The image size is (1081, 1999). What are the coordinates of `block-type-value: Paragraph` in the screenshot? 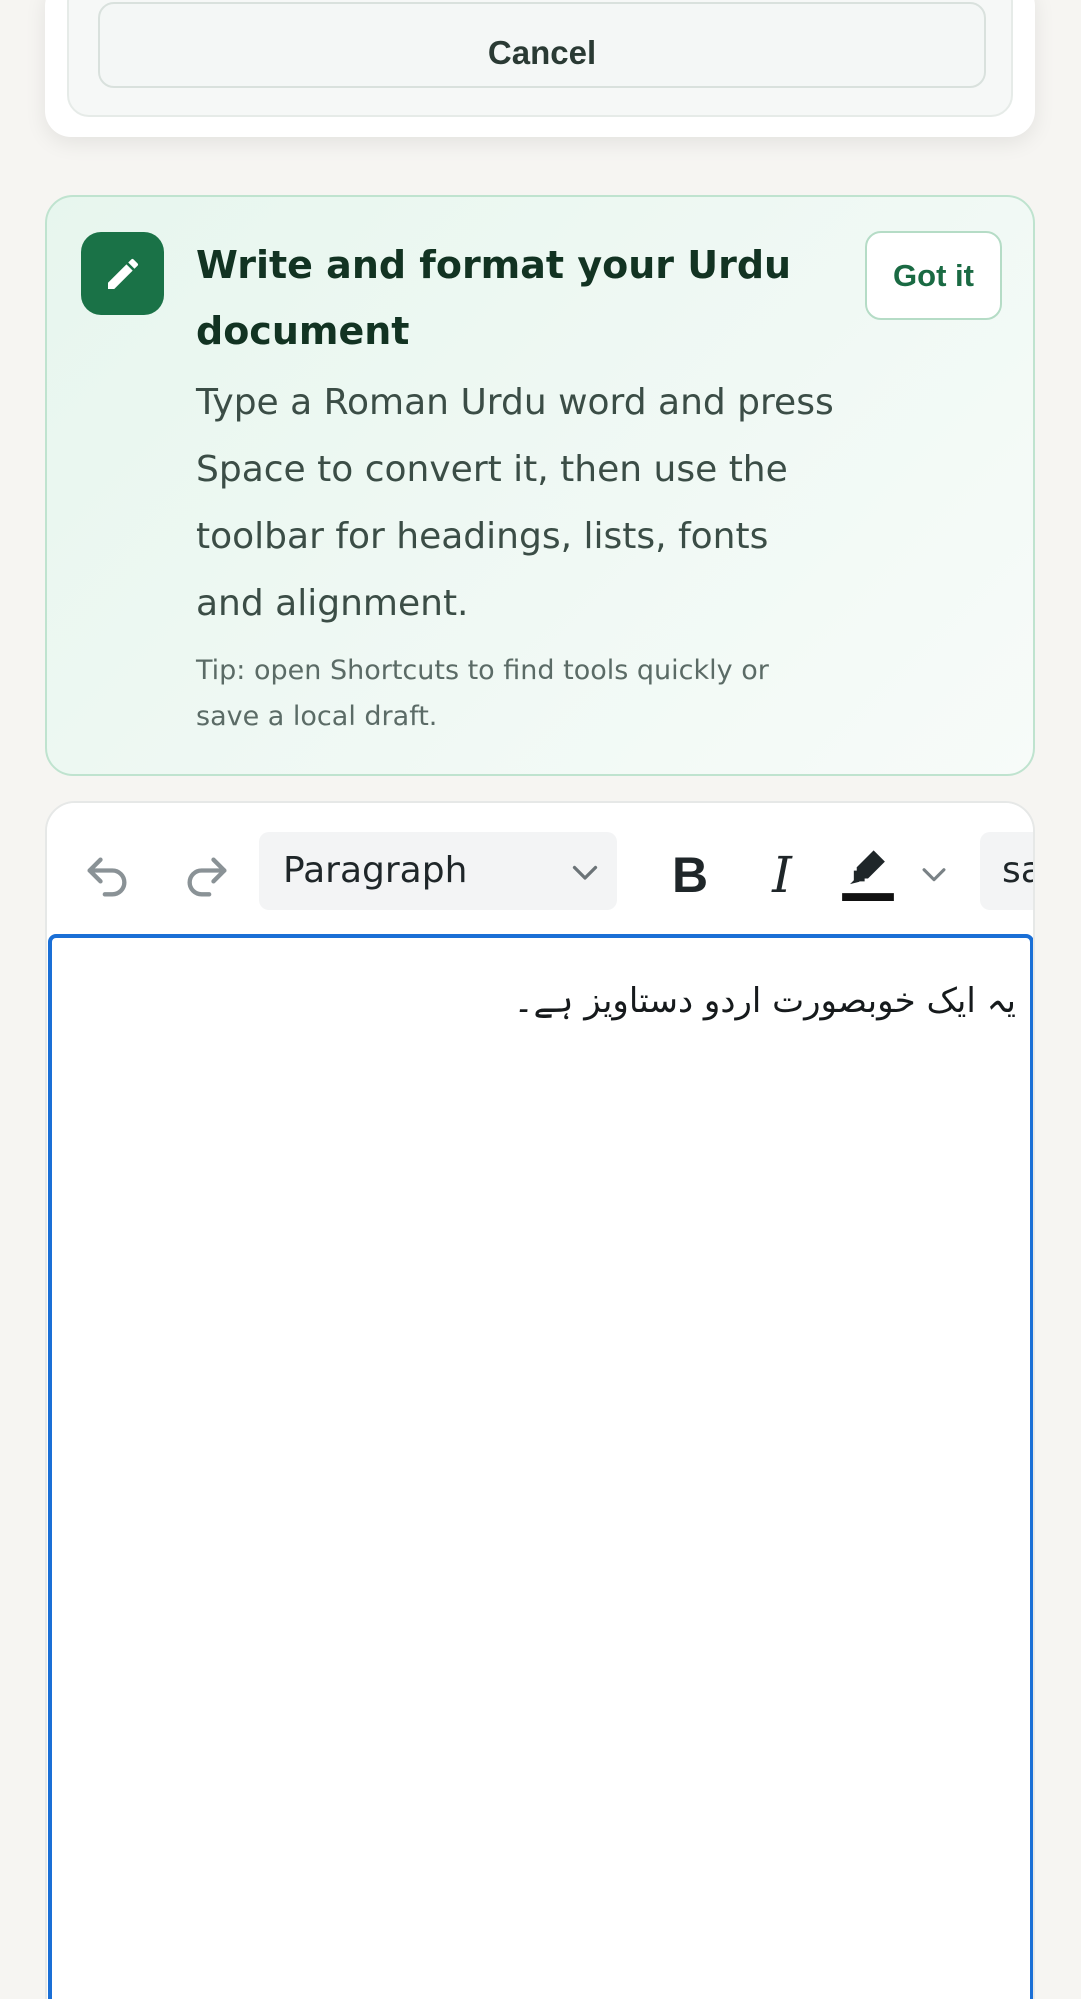 It's located at (375, 870).